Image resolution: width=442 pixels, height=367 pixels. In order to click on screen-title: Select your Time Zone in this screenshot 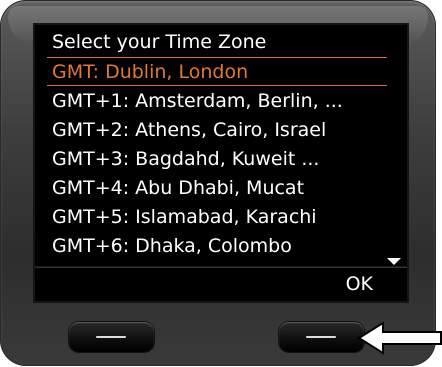, I will do `click(159, 42)`.